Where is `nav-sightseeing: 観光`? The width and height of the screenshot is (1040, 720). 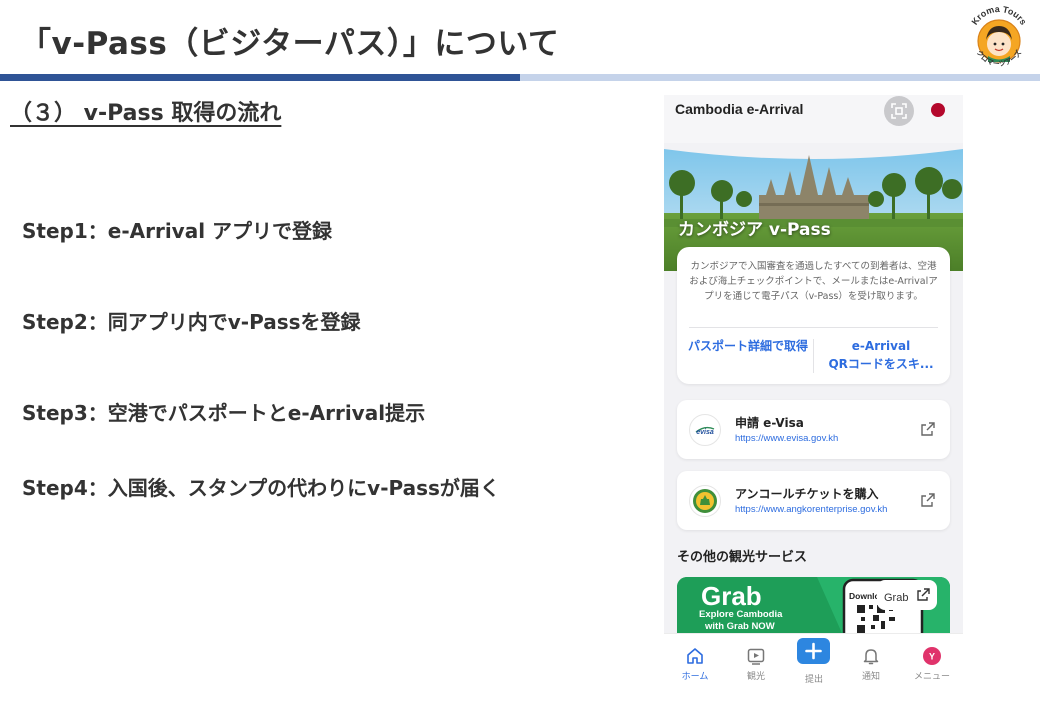 nav-sightseeing: 観光 is located at coordinates (756, 664).